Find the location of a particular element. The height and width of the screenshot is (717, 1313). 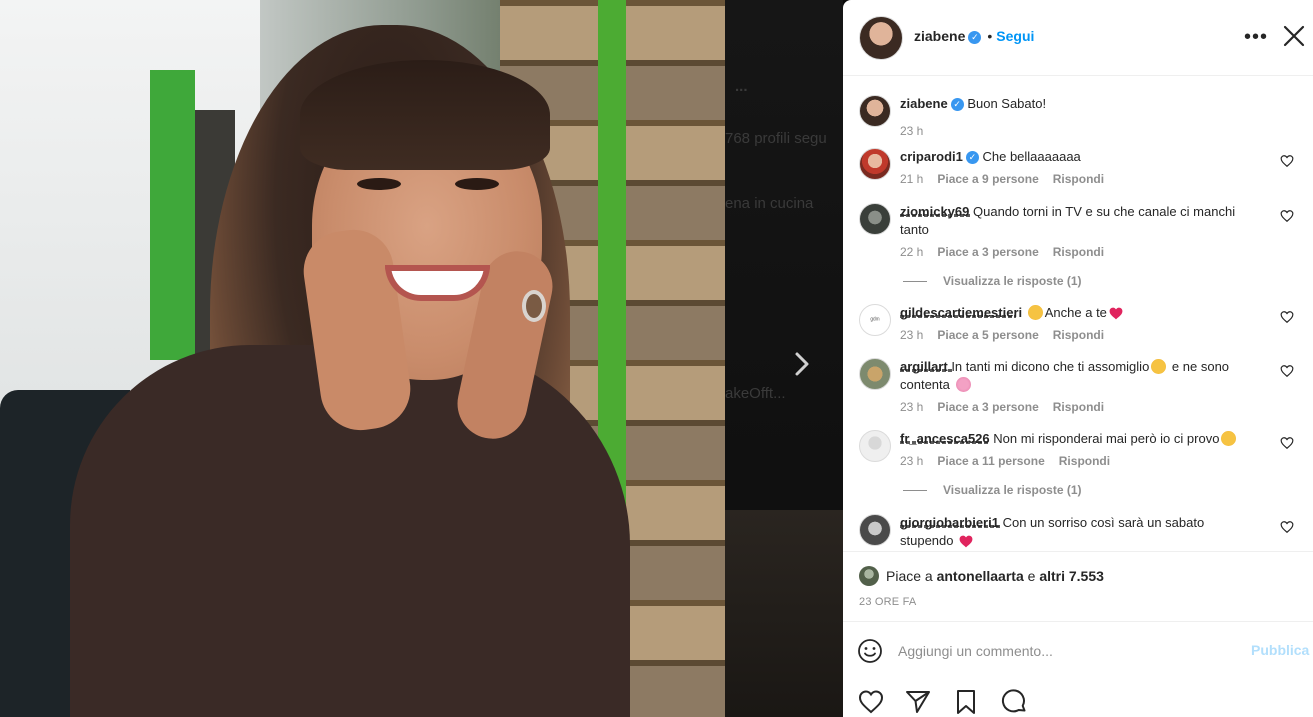

gdm-logo-icon: ᵍᵈᵐ is located at coordinates (875, 320).